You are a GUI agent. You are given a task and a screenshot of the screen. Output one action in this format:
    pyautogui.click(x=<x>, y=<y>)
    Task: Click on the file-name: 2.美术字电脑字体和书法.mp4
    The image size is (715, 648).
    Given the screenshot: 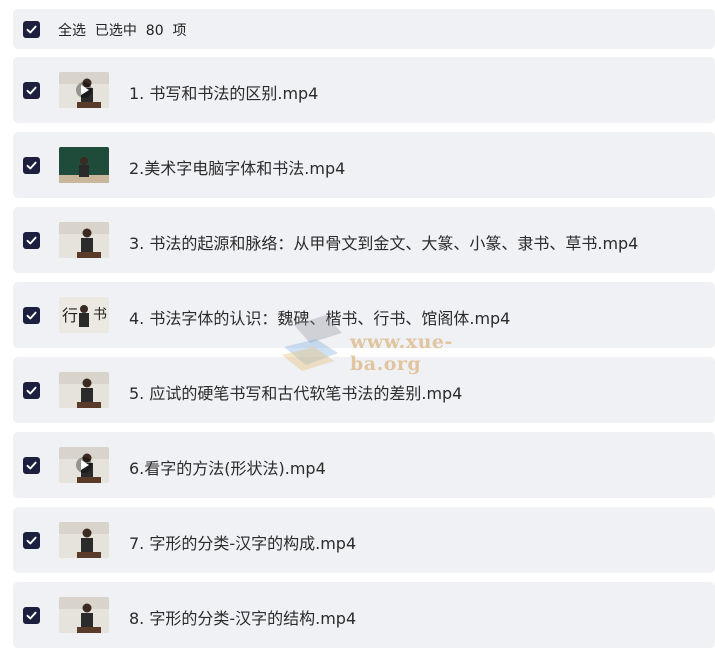 What is the action you would take?
    pyautogui.click(x=237, y=167)
    